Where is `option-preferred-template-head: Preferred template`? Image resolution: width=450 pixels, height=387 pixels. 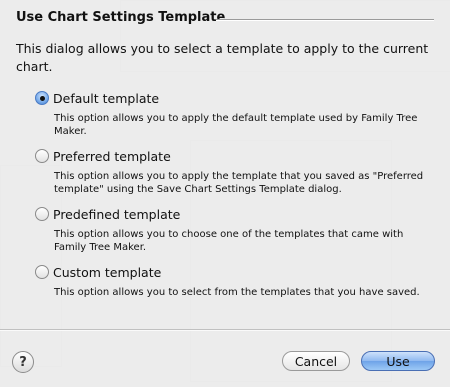
option-preferred-template-head: Preferred template is located at coordinates (237, 156).